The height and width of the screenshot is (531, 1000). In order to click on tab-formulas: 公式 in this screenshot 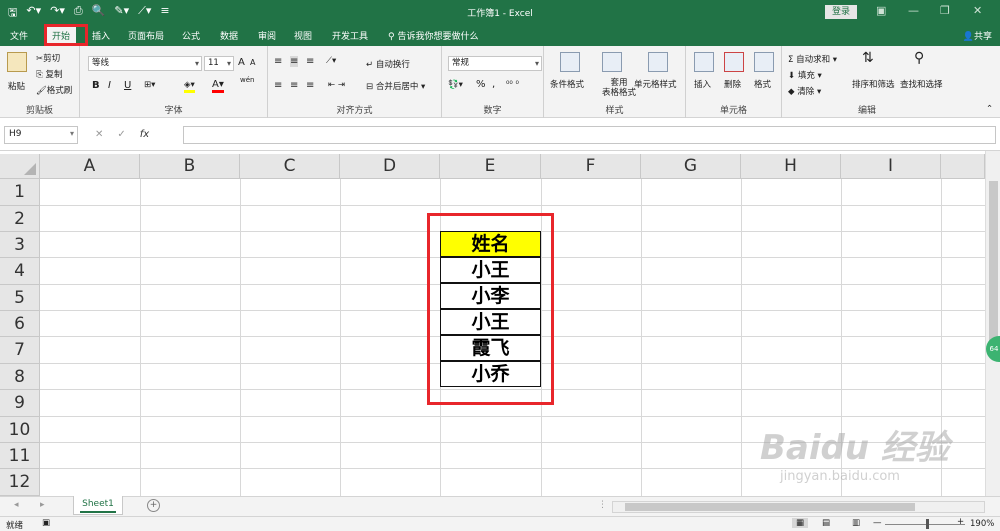, I will do `click(191, 35)`.